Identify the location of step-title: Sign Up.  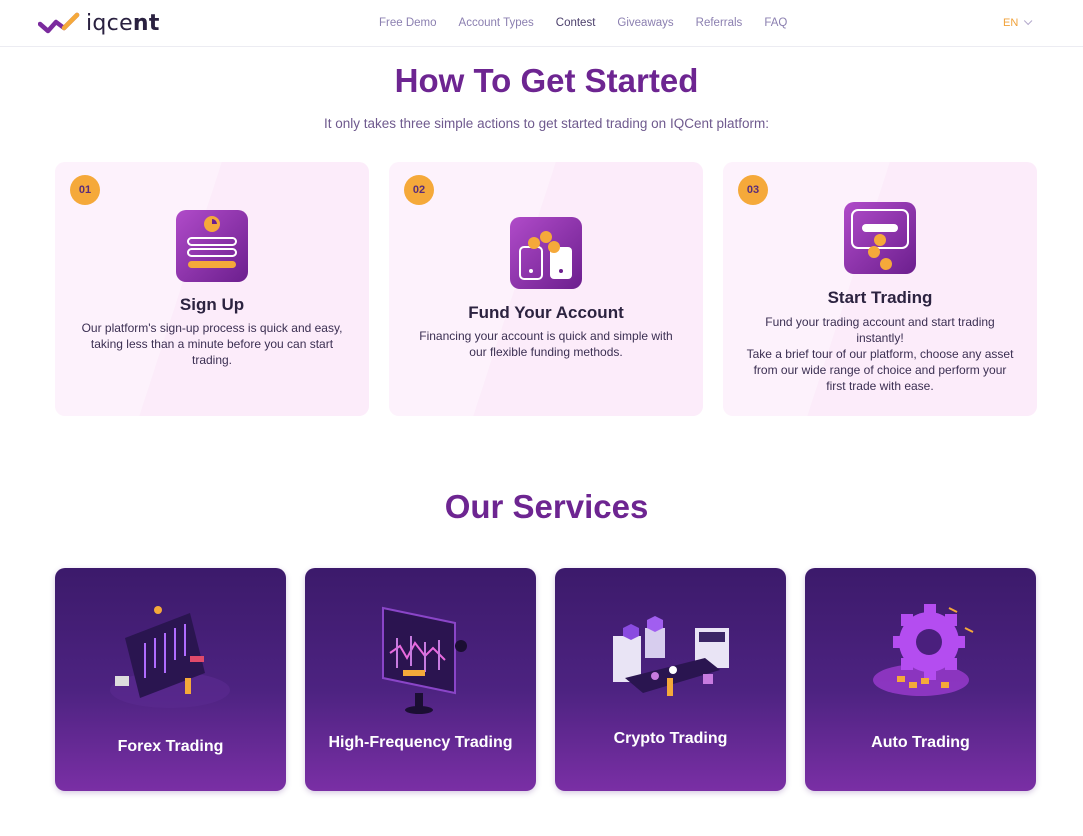
(212, 304).